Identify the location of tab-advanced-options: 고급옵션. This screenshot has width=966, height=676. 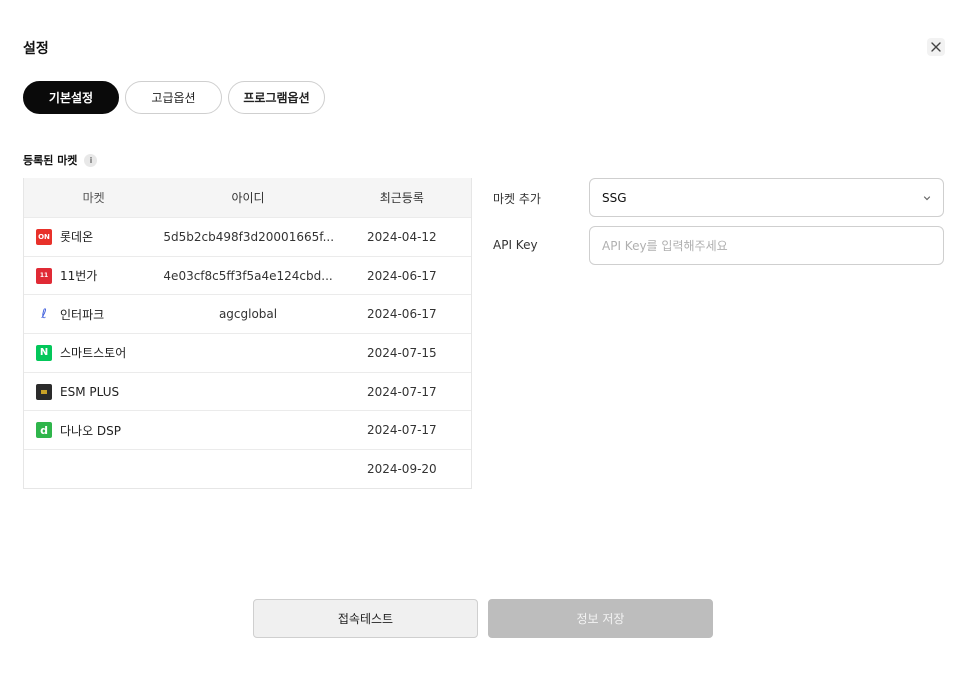
(173, 97).